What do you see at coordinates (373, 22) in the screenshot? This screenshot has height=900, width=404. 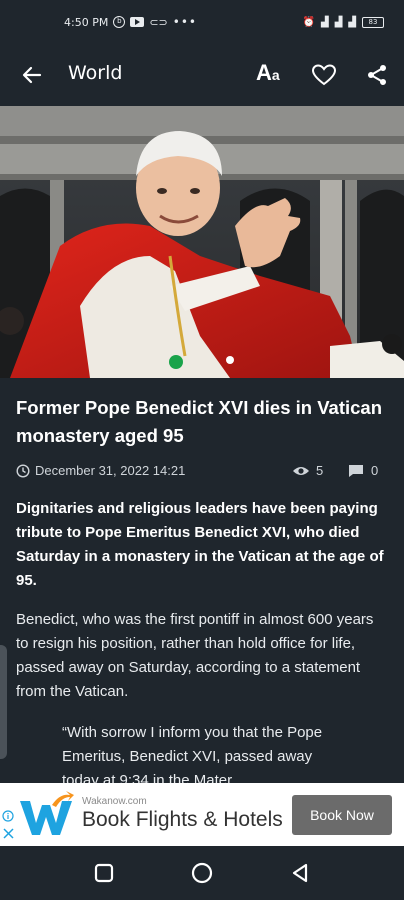 I see `battery-icon: 83` at bounding box center [373, 22].